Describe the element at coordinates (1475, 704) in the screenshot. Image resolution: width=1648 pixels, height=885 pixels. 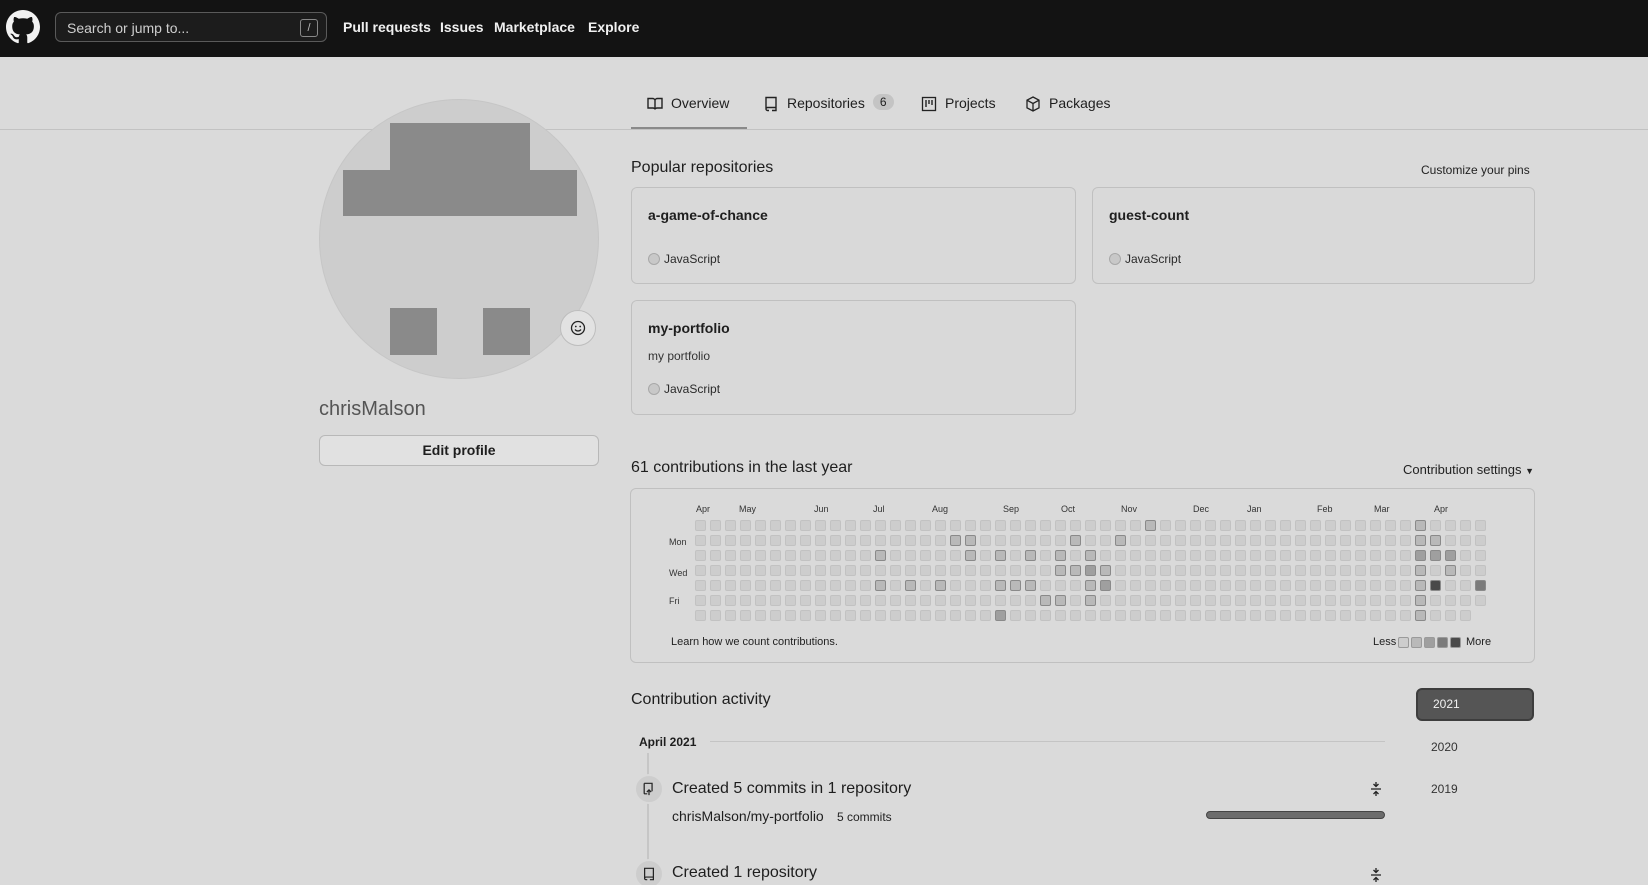
I see `year-2021-button: 2021` at that location.